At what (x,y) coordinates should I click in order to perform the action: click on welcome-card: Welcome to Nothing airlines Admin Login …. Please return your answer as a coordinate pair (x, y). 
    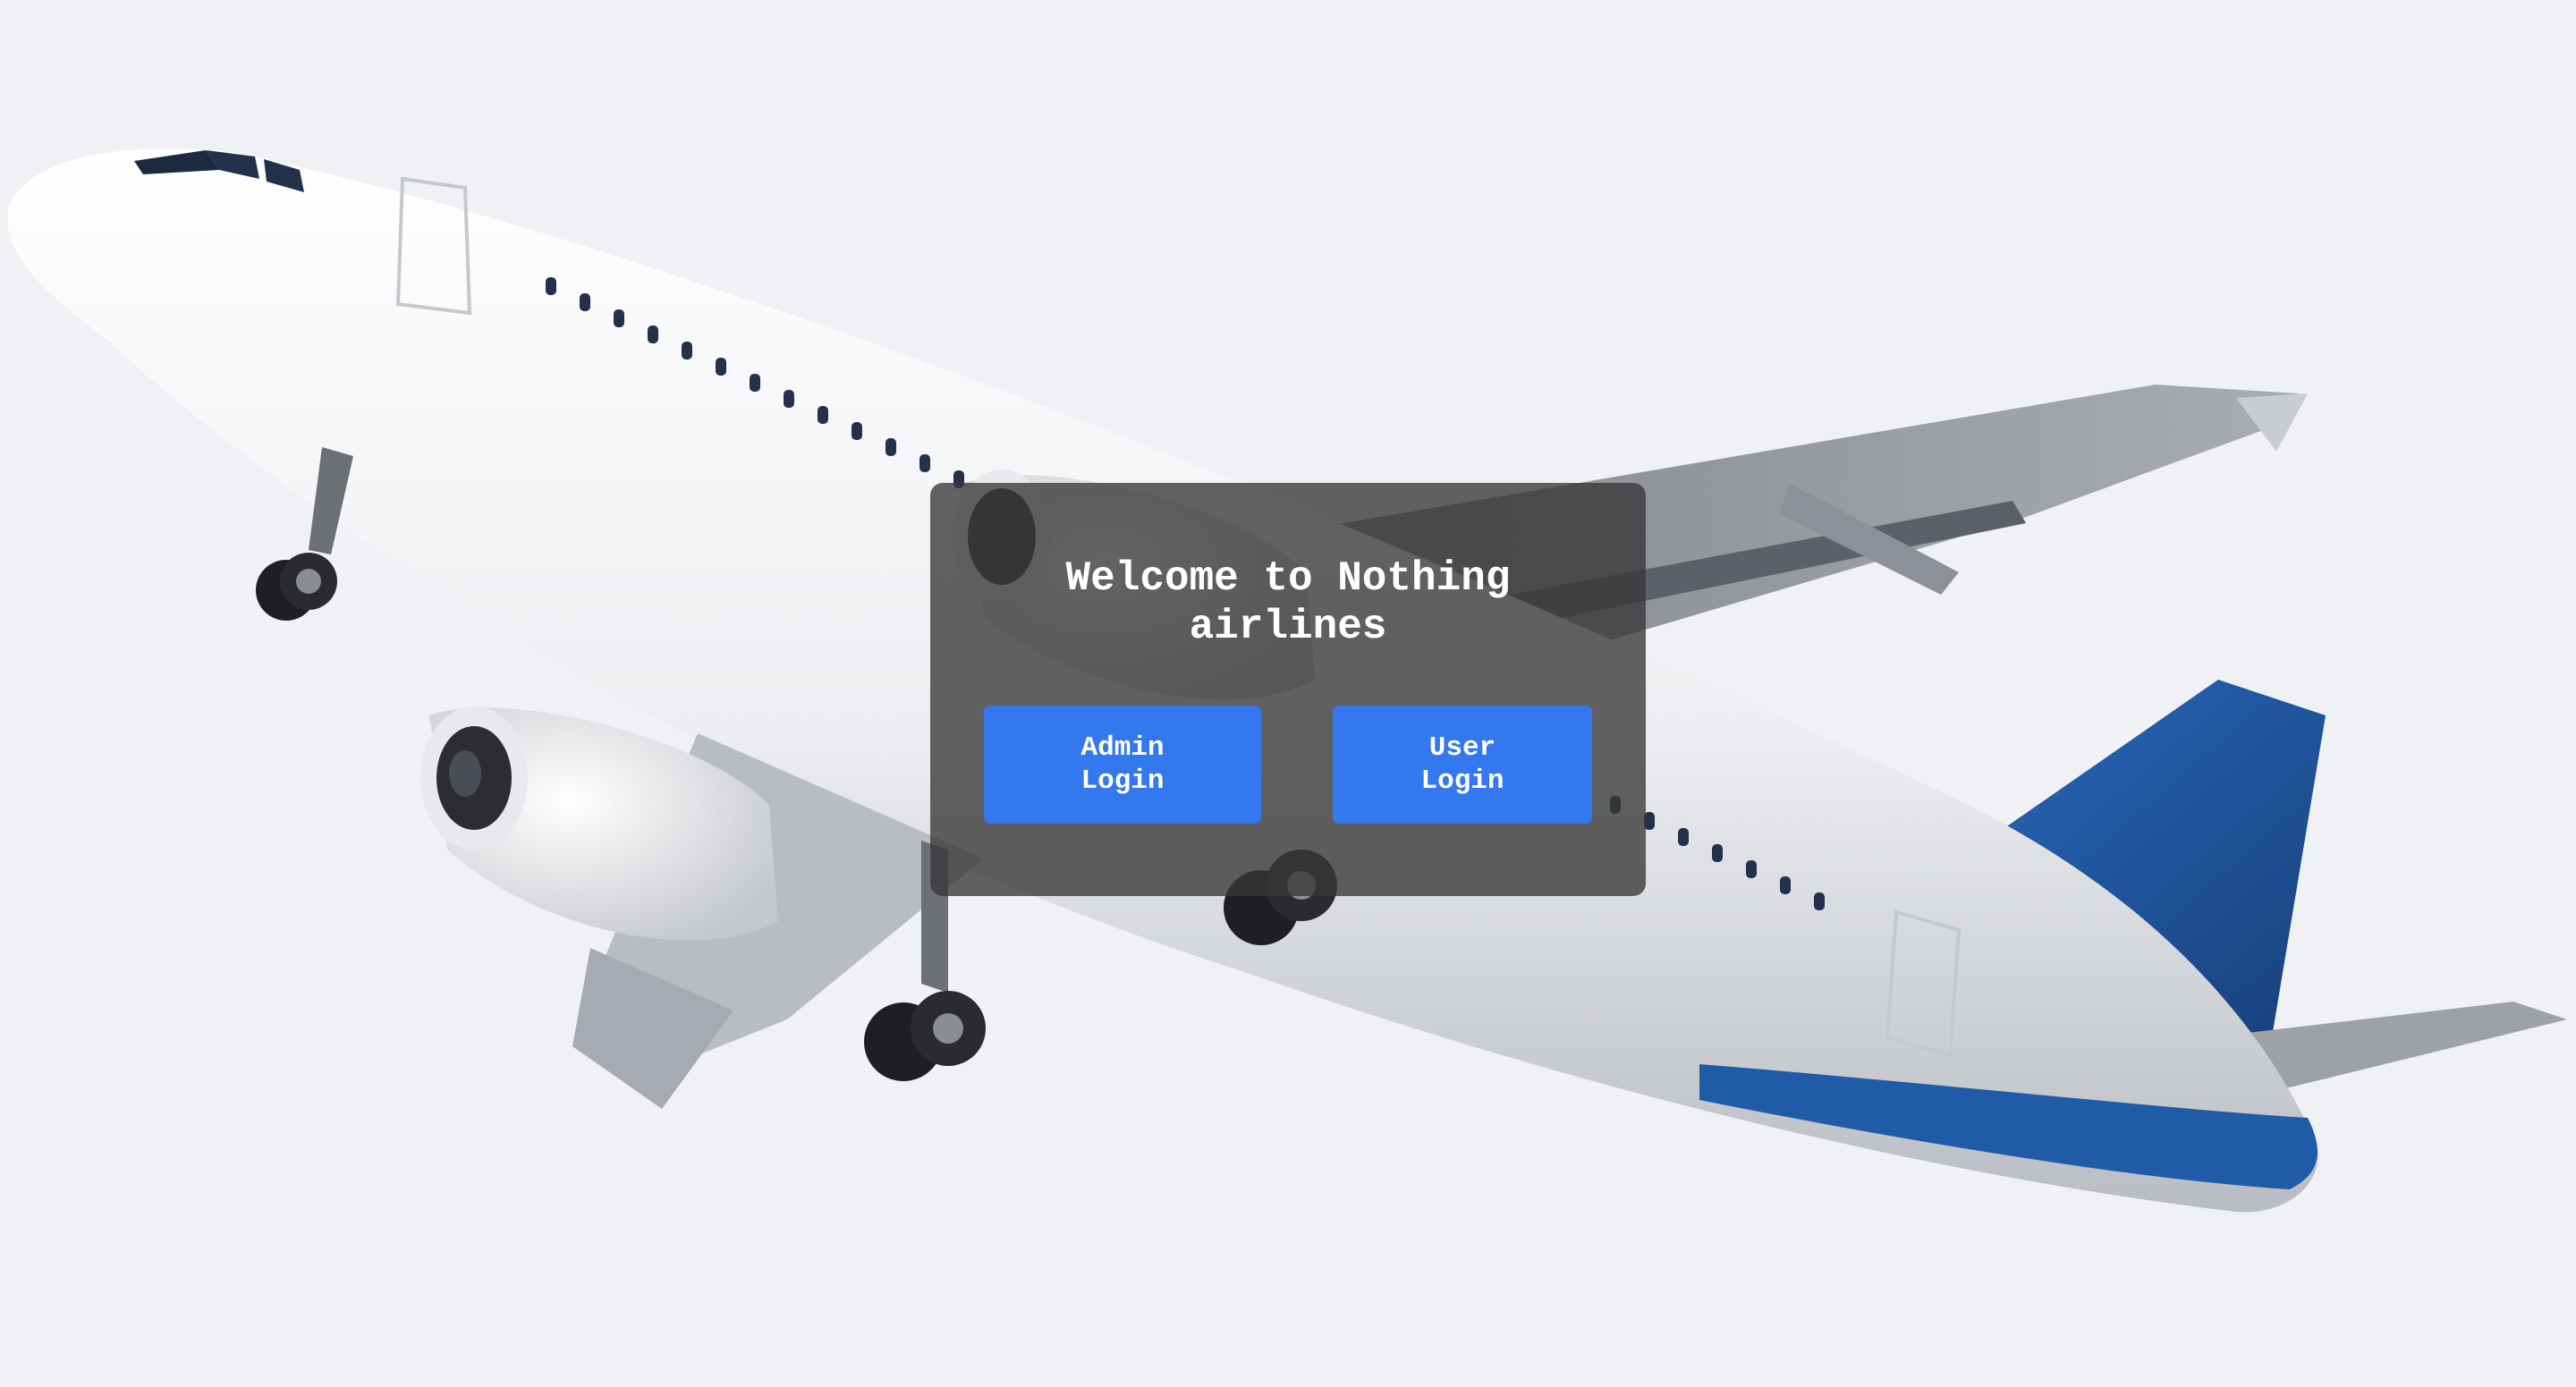
    Looking at the image, I should click on (1288, 689).